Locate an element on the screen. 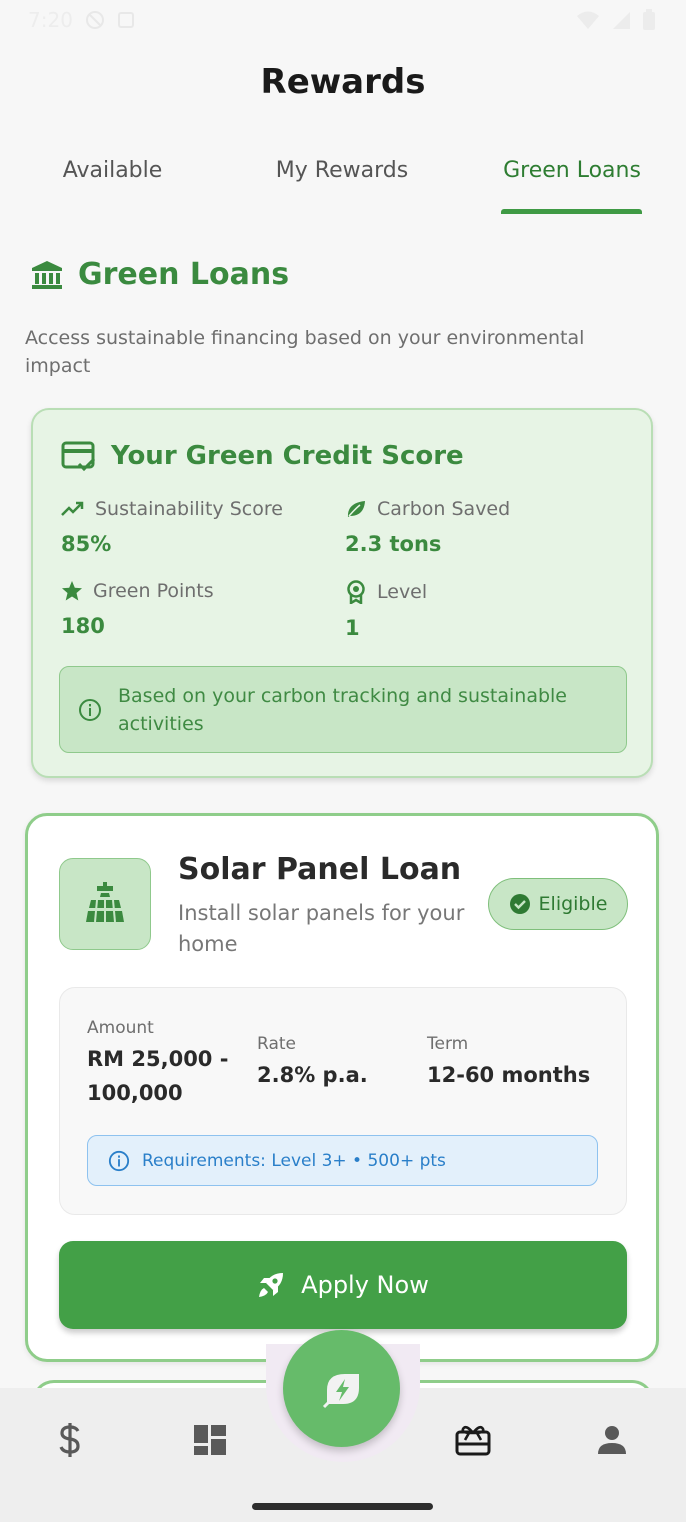 This screenshot has width=686, height=1522. battery-icon is located at coordinates (649, 19).